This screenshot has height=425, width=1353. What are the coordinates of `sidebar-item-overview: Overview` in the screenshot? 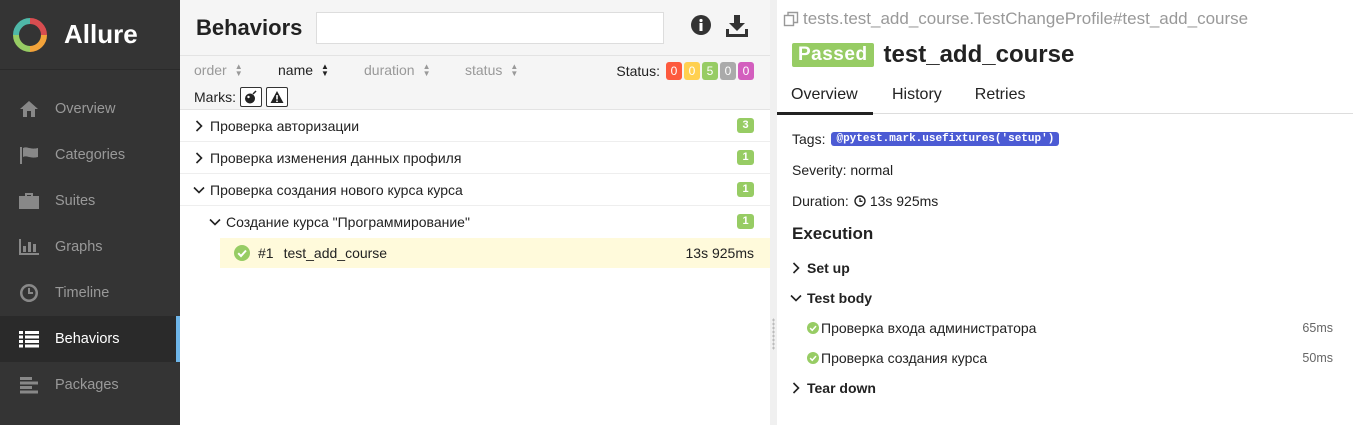 It's located at (90, 109).